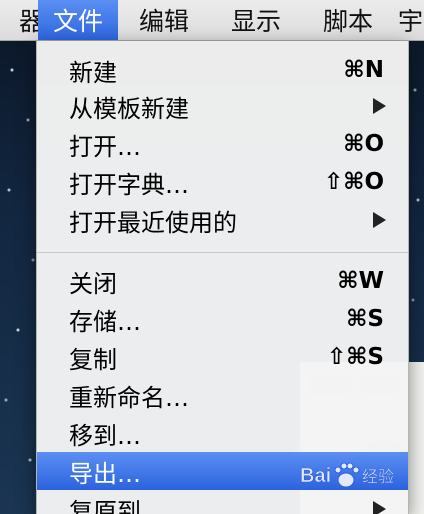 The height and width of the screenshot is (514, 424). I want to click on menu-item-open-recent: 打开最近使用的, so click(222, 220).